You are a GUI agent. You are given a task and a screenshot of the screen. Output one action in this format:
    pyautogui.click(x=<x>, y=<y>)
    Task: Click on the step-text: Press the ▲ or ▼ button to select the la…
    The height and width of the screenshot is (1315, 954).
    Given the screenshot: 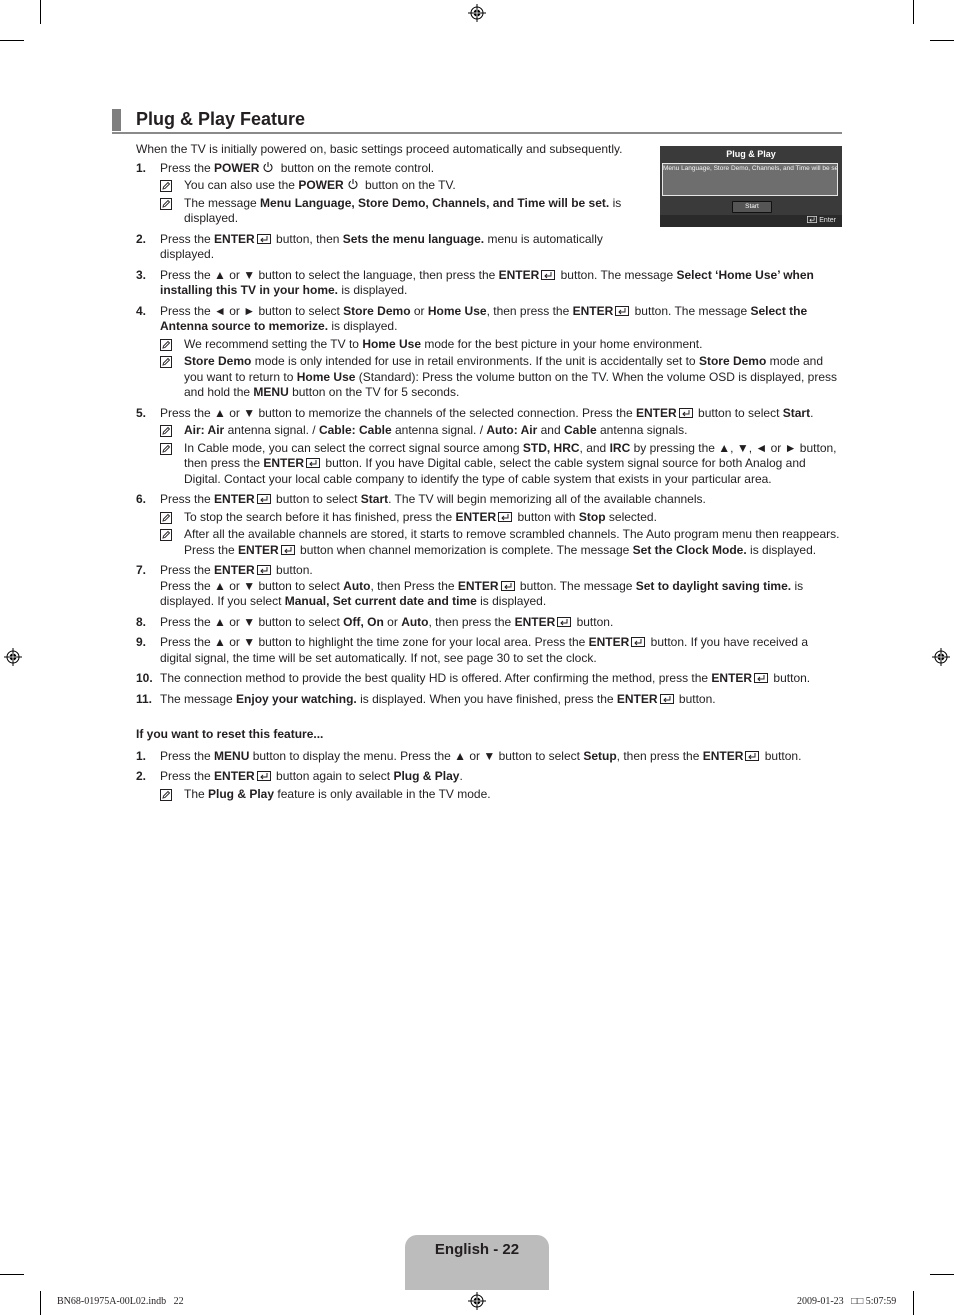 What is the action you would take?
    pyautogui.click(x=501, y=283)
    